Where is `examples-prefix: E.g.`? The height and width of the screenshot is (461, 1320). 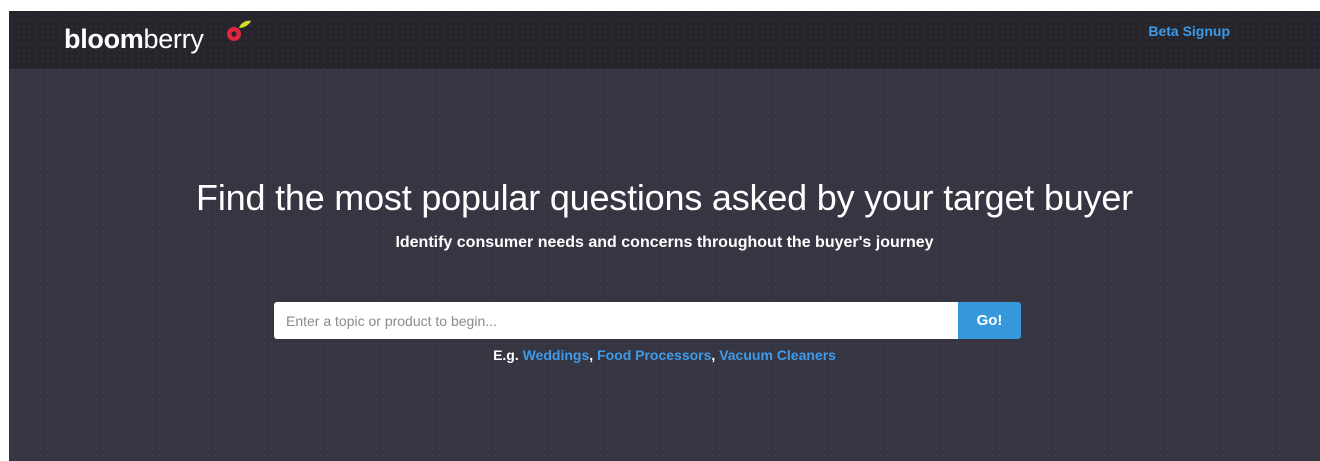 examples-prefix: E.g. is located at coordinates (506, 355).